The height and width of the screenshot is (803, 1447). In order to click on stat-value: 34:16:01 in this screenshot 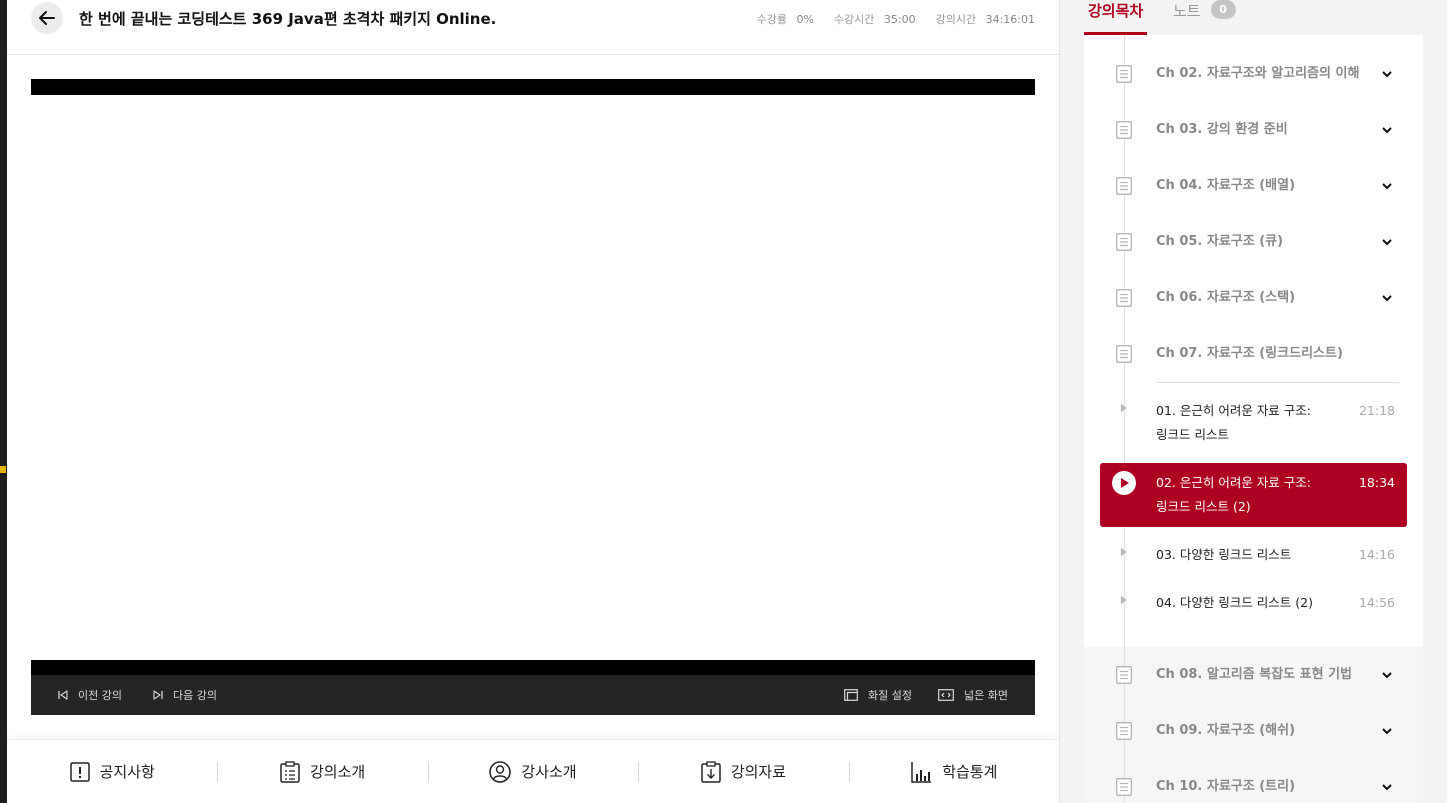, I will do `click(1010, 19)`.